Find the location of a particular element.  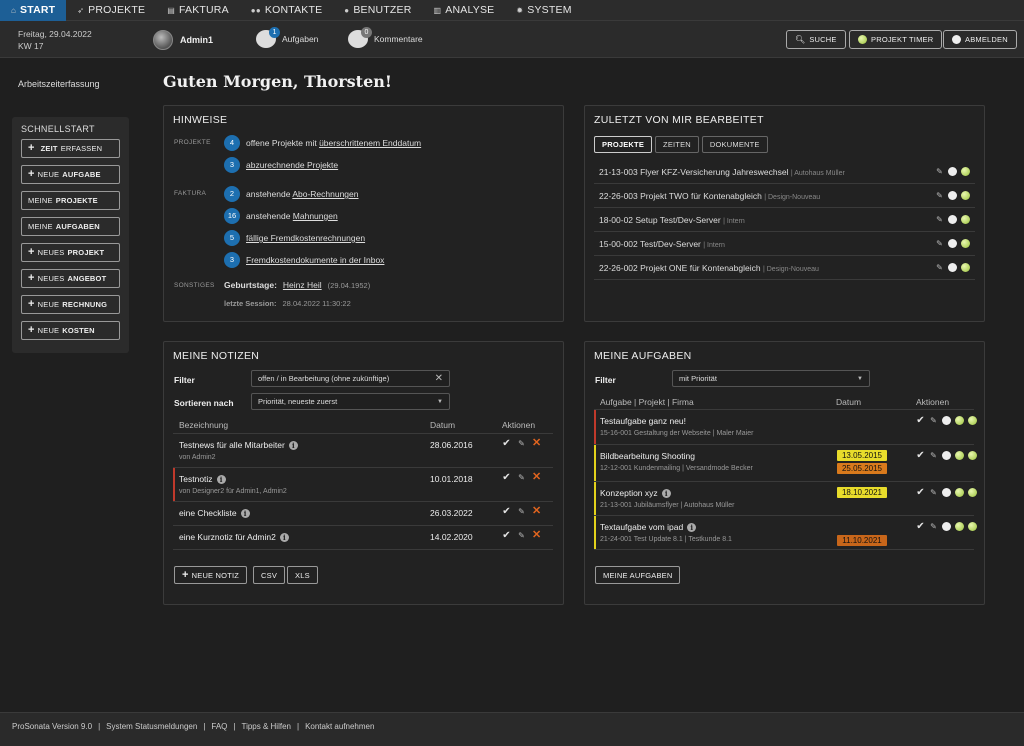

tab-projekte: PROJEKTE is located at coordinates (623, 144).